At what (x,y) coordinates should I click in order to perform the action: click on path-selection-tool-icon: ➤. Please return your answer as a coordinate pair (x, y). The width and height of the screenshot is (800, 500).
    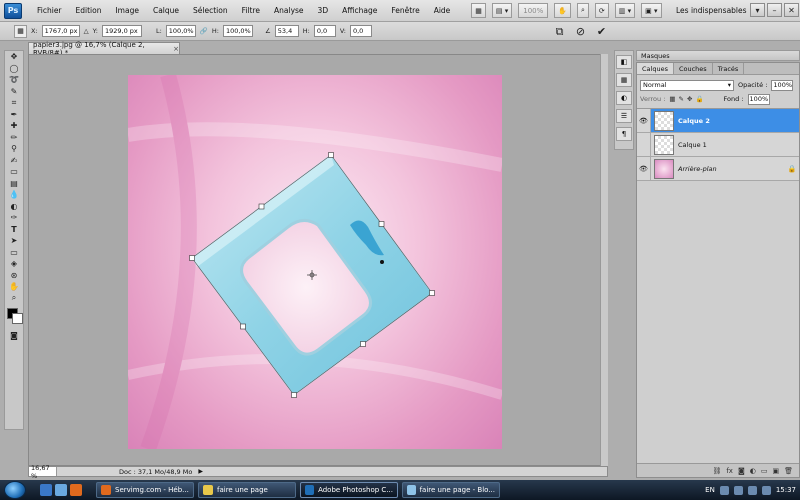
    Looking at the image, I should click on (14, 241).